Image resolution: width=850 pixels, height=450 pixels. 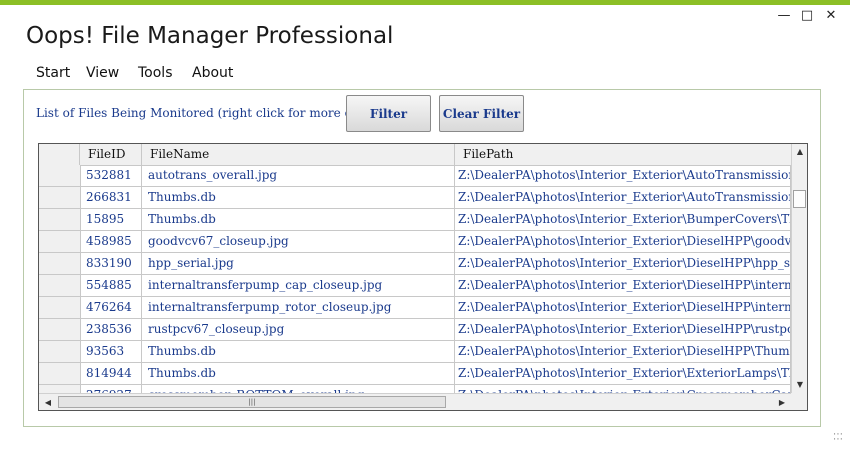 I want to click on horizontal-scrollbar: ◀ ||| ▶, so click(x=415, y=401).